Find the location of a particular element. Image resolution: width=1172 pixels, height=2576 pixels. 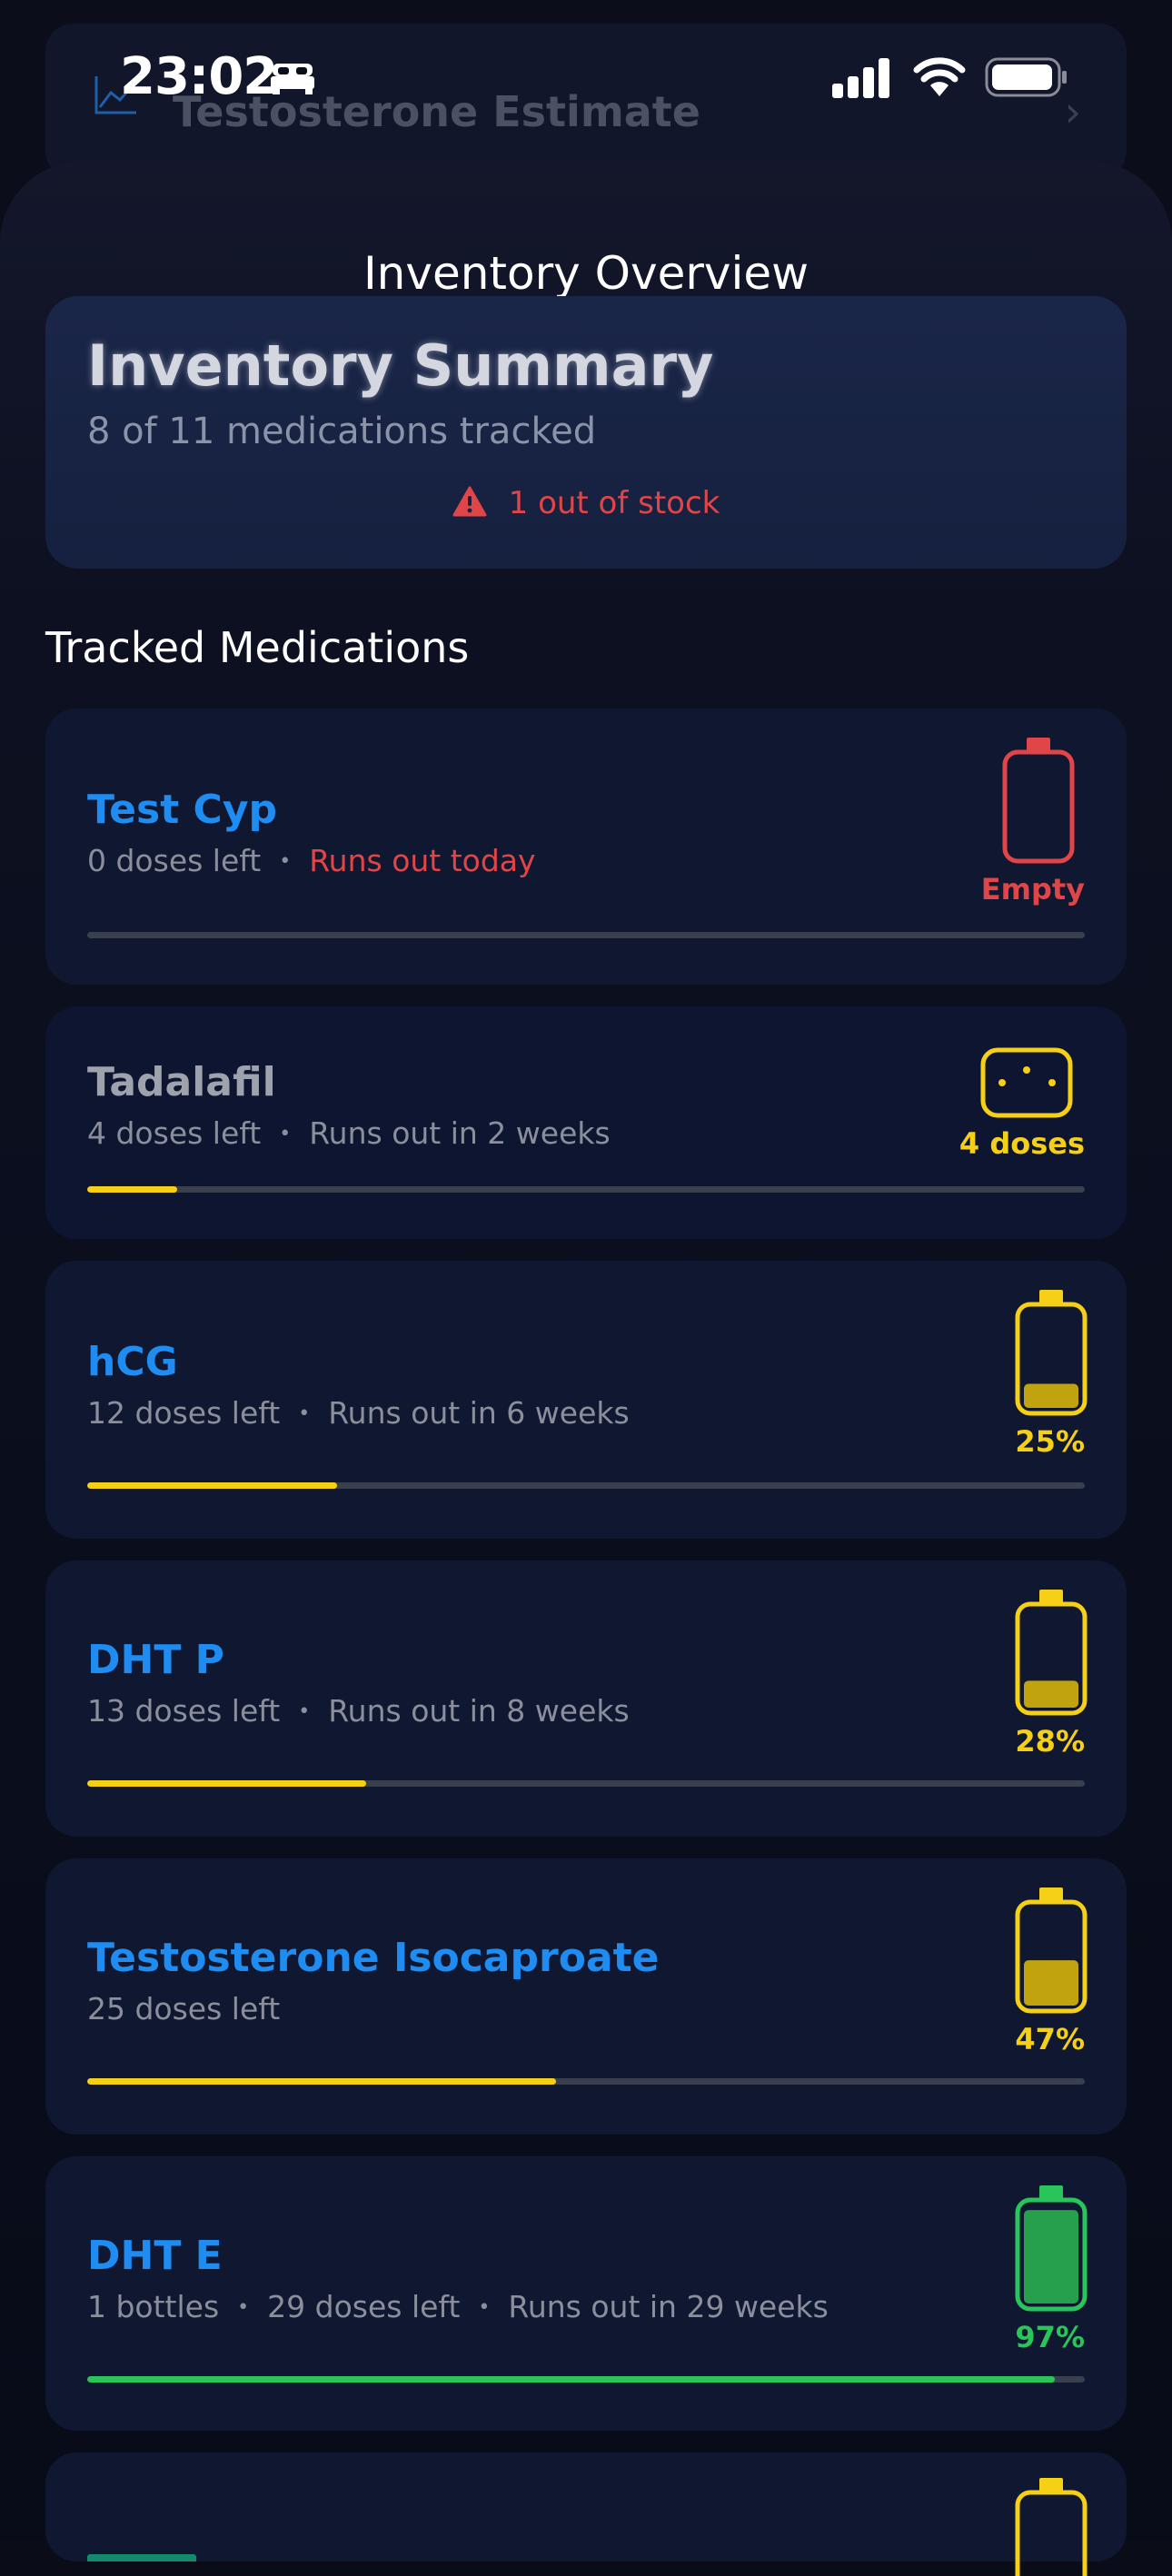

summary-subtitle: 8 of 11 medications tracked is located at coordinates (342, 431).